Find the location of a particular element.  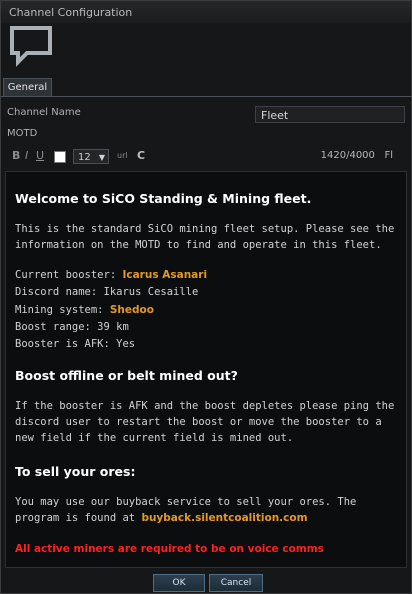

system-line: Mining system: Shedoo is located at coordinates (205, 310).